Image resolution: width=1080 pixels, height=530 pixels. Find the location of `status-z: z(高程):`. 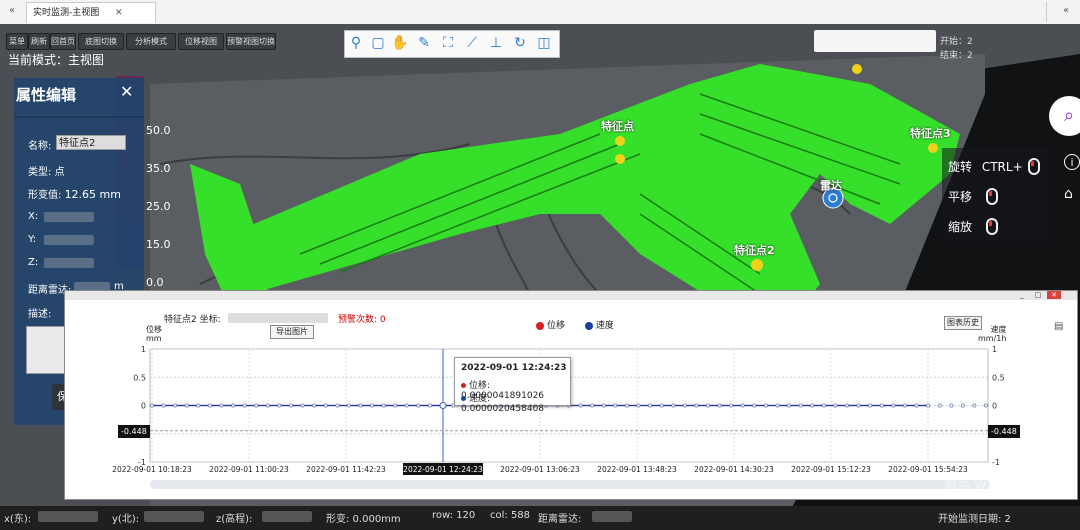

status-z: z(高程): is located at coordinates (234, 519).